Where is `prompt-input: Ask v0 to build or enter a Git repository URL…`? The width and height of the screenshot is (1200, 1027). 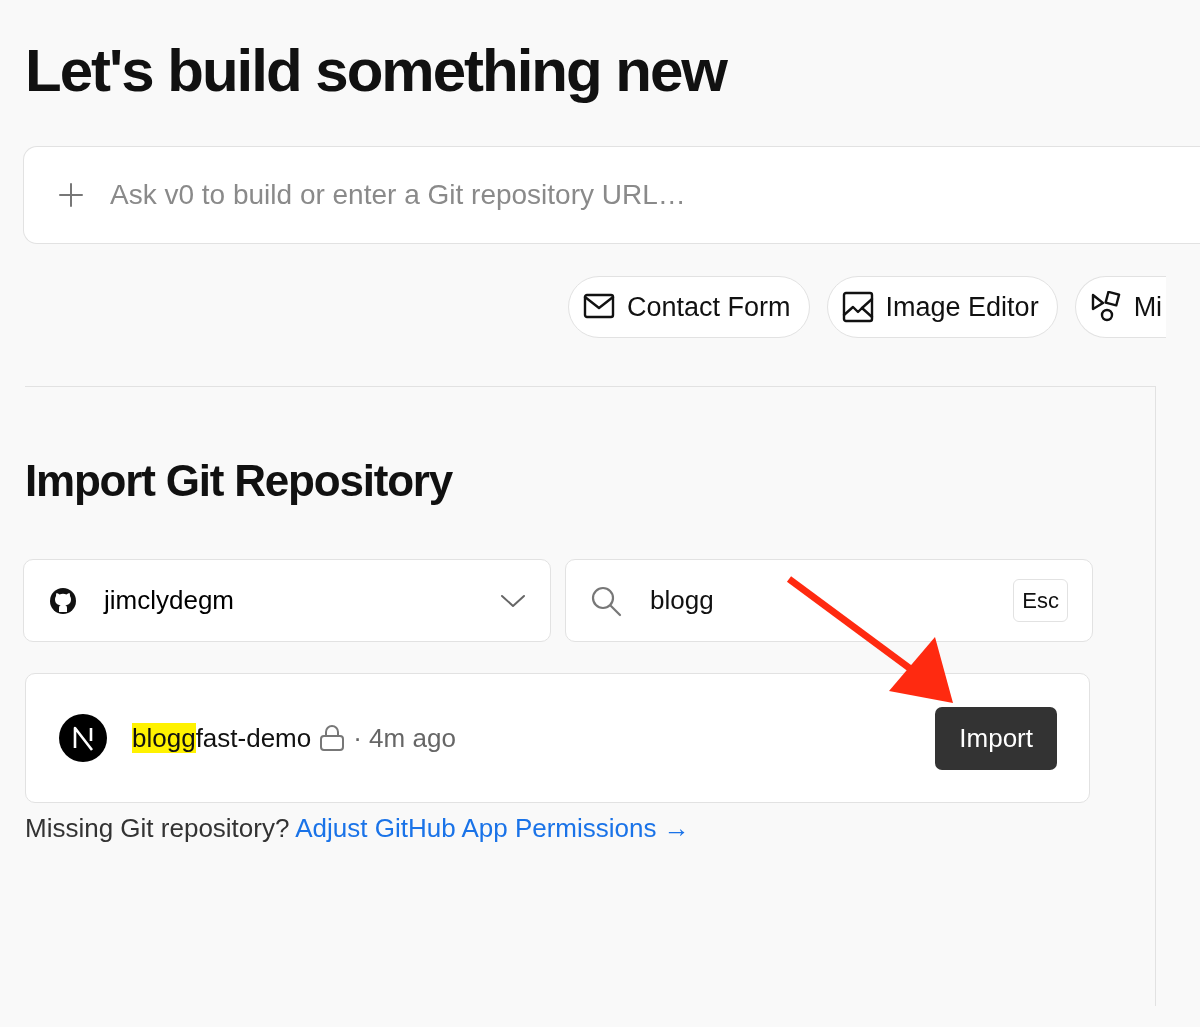
prompt-input: Ask v0 to build or enter a Git repository URL… is located at coordinates (558, 195).